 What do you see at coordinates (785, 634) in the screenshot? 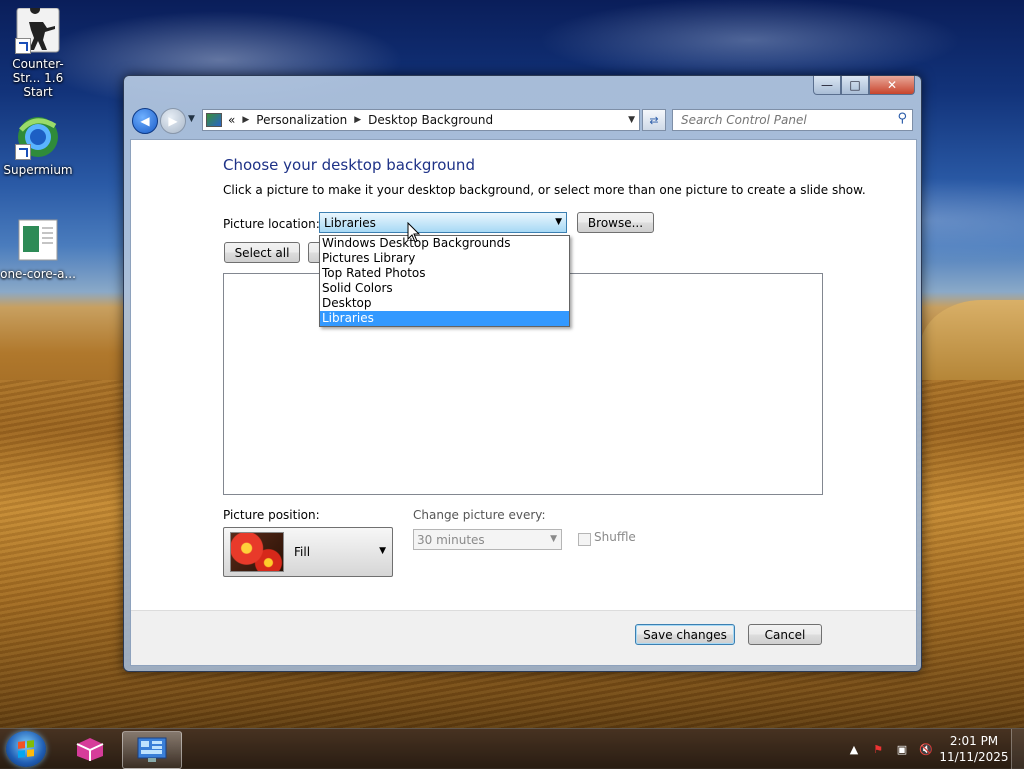
I see `cancel-button: Cancel` at bounding box center [785, 634].